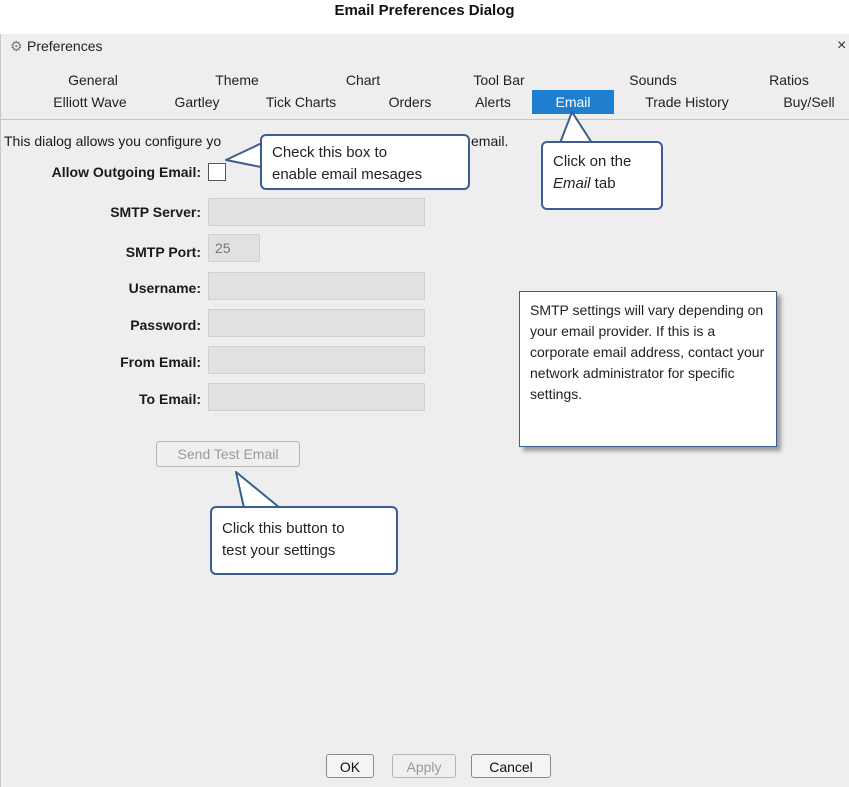 The width and height of the screenshot is (849, 787). Describe the element at coordinates (572, 183) in the screenshot. I see `tab-callout-italic: Email` at that location.